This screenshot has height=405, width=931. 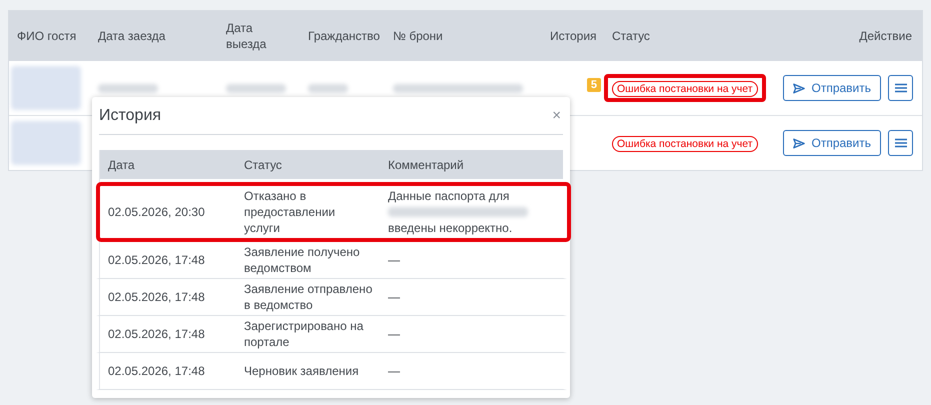 I want to click on table-cell-text: Черновик заявления, so click(x=301, y=371).